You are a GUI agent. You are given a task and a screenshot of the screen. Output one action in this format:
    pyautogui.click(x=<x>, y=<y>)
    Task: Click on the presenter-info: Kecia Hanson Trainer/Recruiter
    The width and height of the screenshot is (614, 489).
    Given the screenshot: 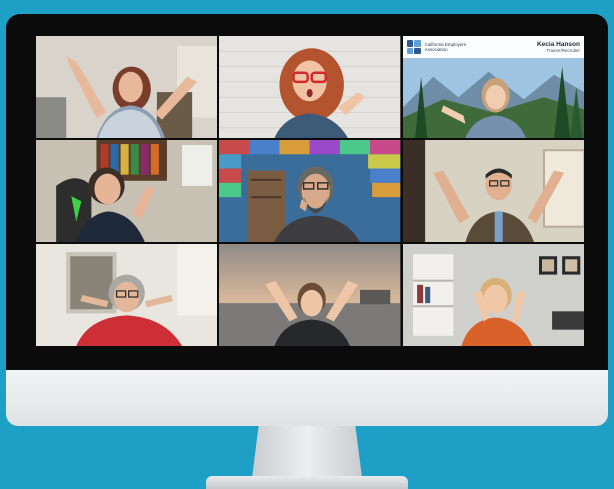 What is the action you would take?
    pyautogui.click(x=558, y=47)
    